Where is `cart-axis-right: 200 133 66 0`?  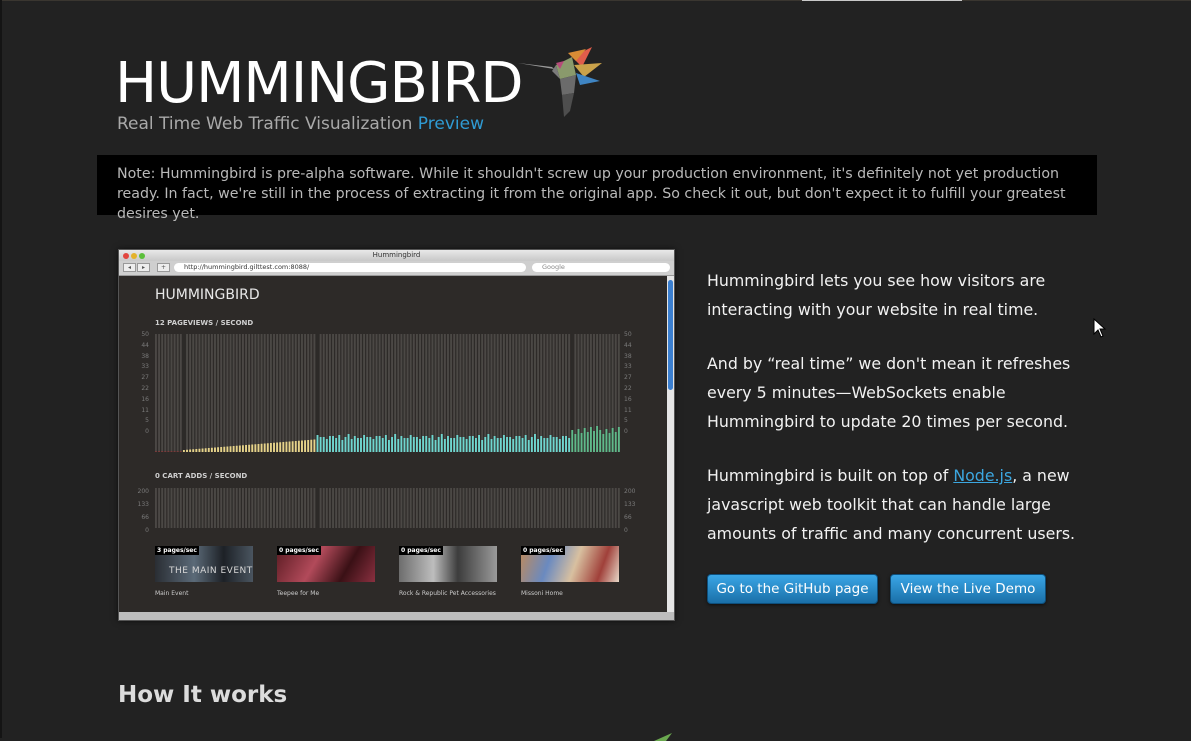
cart-axis-right: 200 133 66 0 is located at coordinates (633, 511).